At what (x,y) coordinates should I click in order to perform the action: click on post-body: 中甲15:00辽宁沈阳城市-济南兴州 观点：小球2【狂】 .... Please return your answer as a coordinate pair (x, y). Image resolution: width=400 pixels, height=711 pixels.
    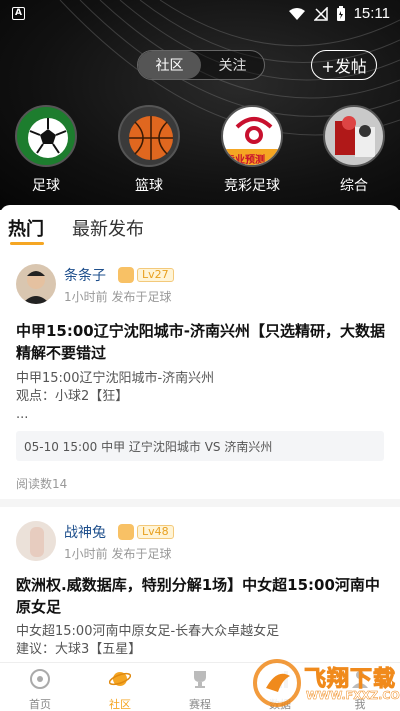
    Looking at the image, I should click on (201, 397).